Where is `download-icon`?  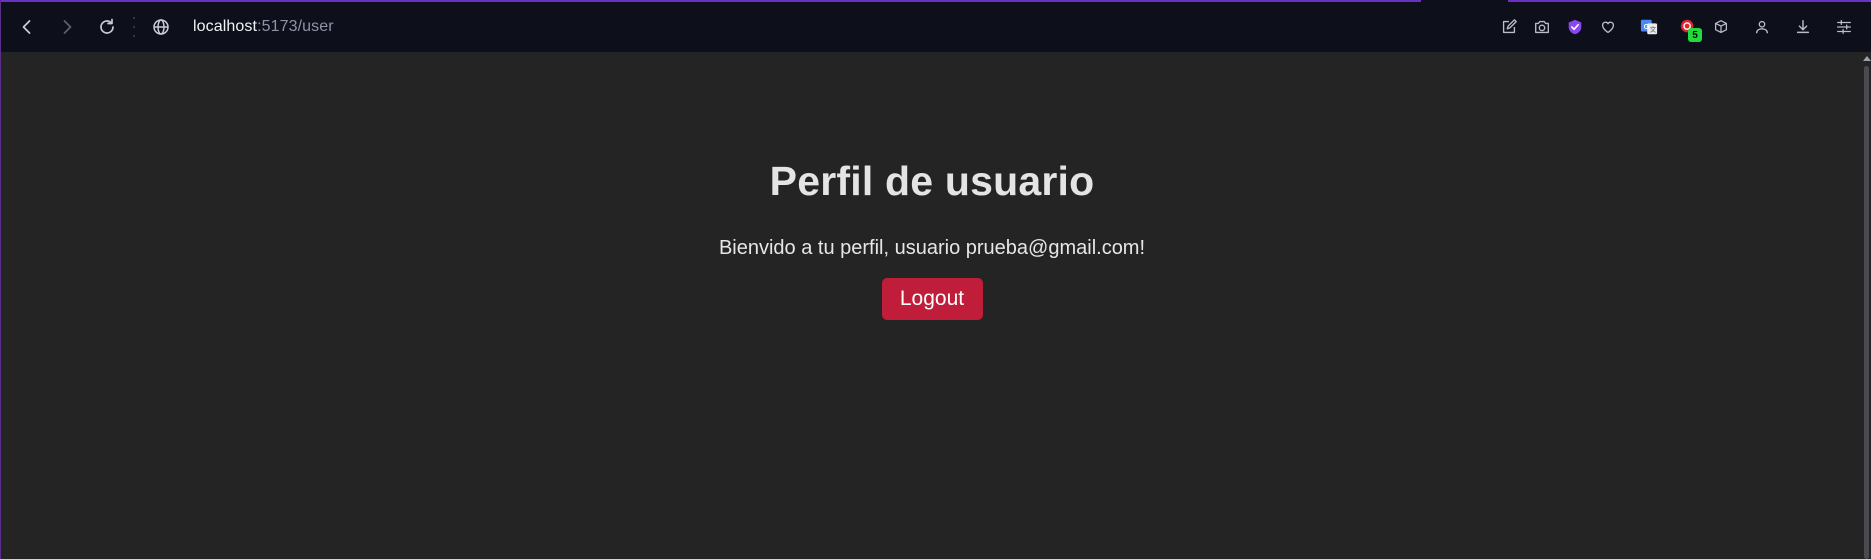 download-icon is located at coordinates (1802, 26).